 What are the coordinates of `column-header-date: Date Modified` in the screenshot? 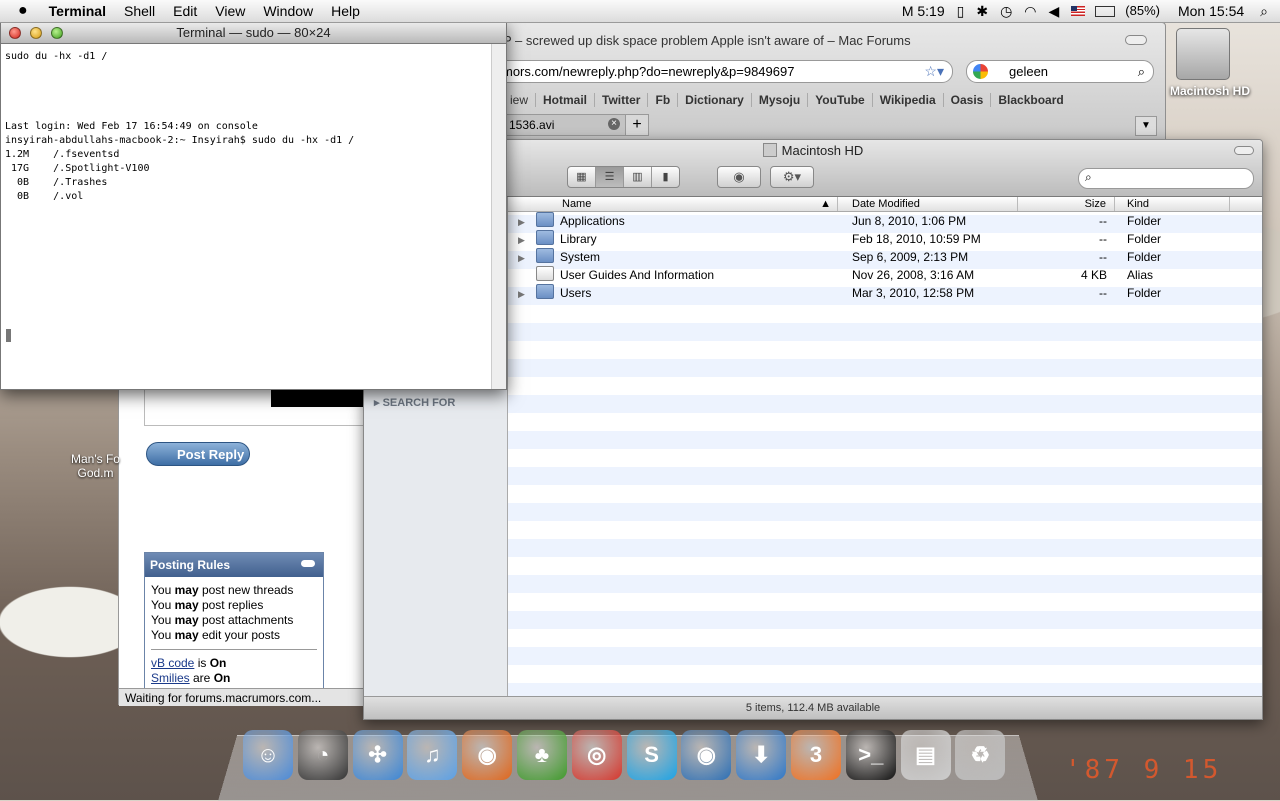 It's located at (928, 204).